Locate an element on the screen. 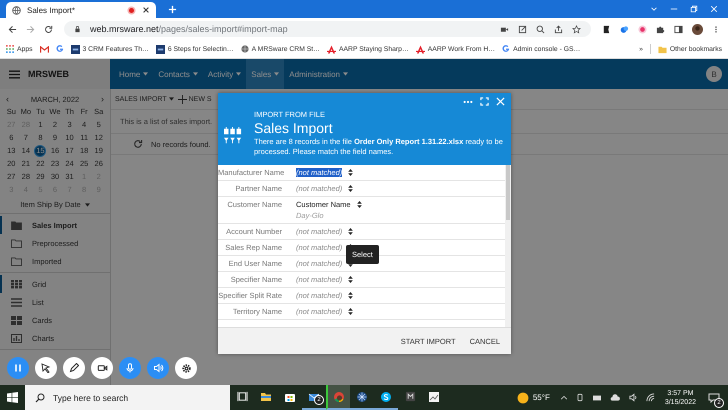 The height and width of the screenshot is (410, 728). fullscreen-icon is located at coordinates (484, 101).